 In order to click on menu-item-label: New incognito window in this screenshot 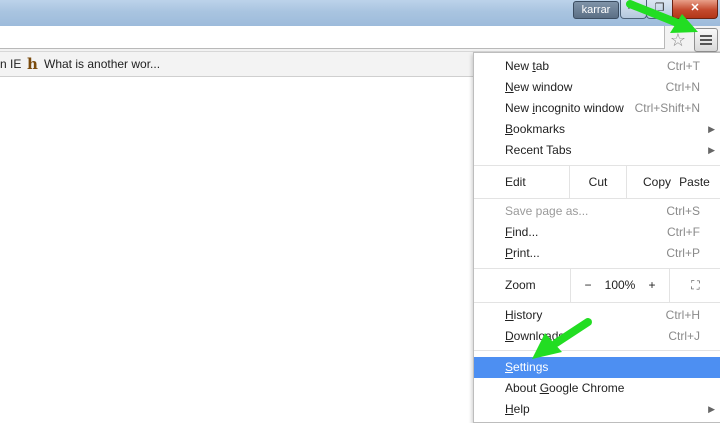, I will do `click(564, 108)`.